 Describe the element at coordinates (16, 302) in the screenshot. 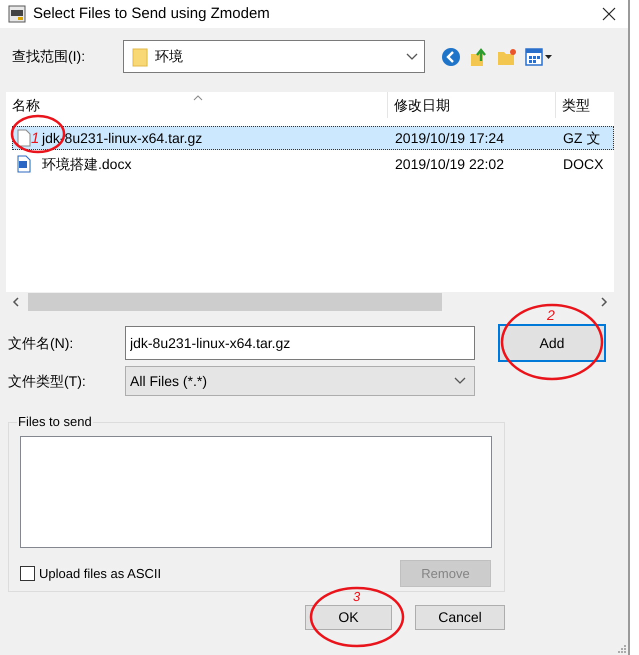

I see `scroll-left-icon` at that location.